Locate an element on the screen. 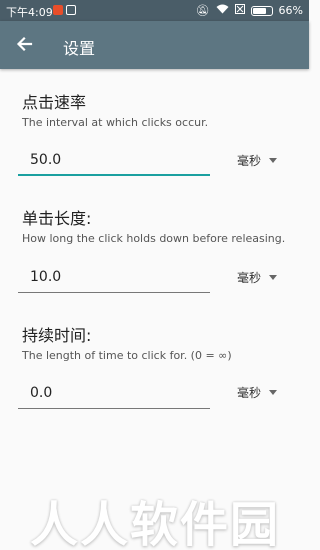 Image resolution: width=320 pixels, height=550 pixels. battery-percent: 66% is located at coordinates (290, 10).